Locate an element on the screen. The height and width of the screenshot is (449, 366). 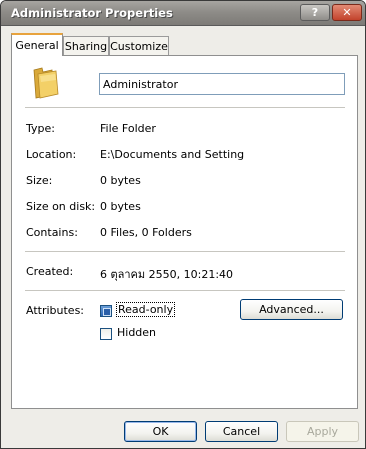
hidden-label: Hidden is located at coordinates (136, 332).